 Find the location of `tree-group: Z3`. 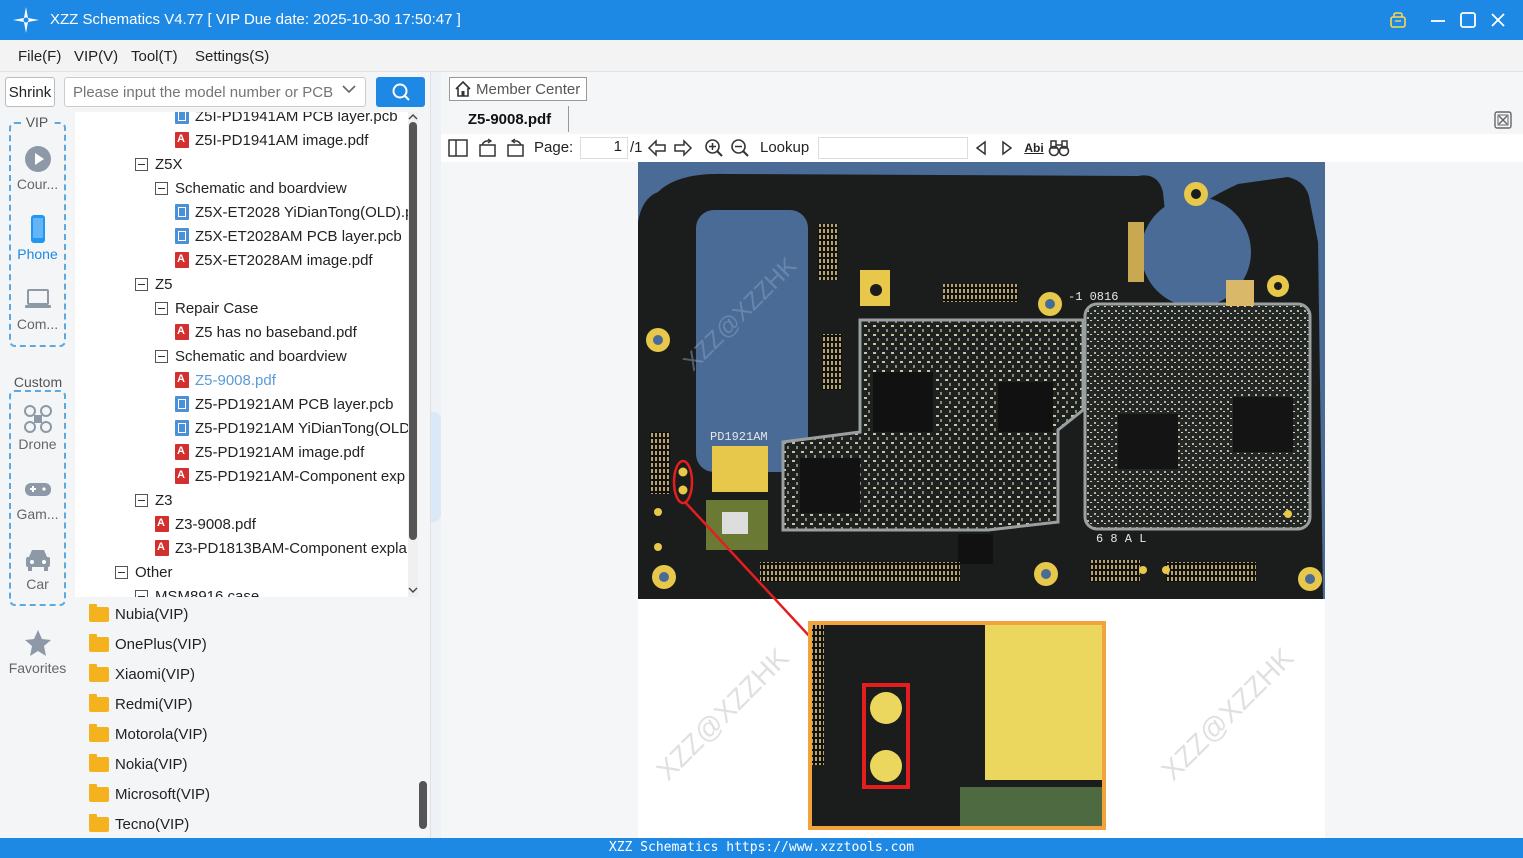

tree-group: Z3 is located at coordinates (154, 500).